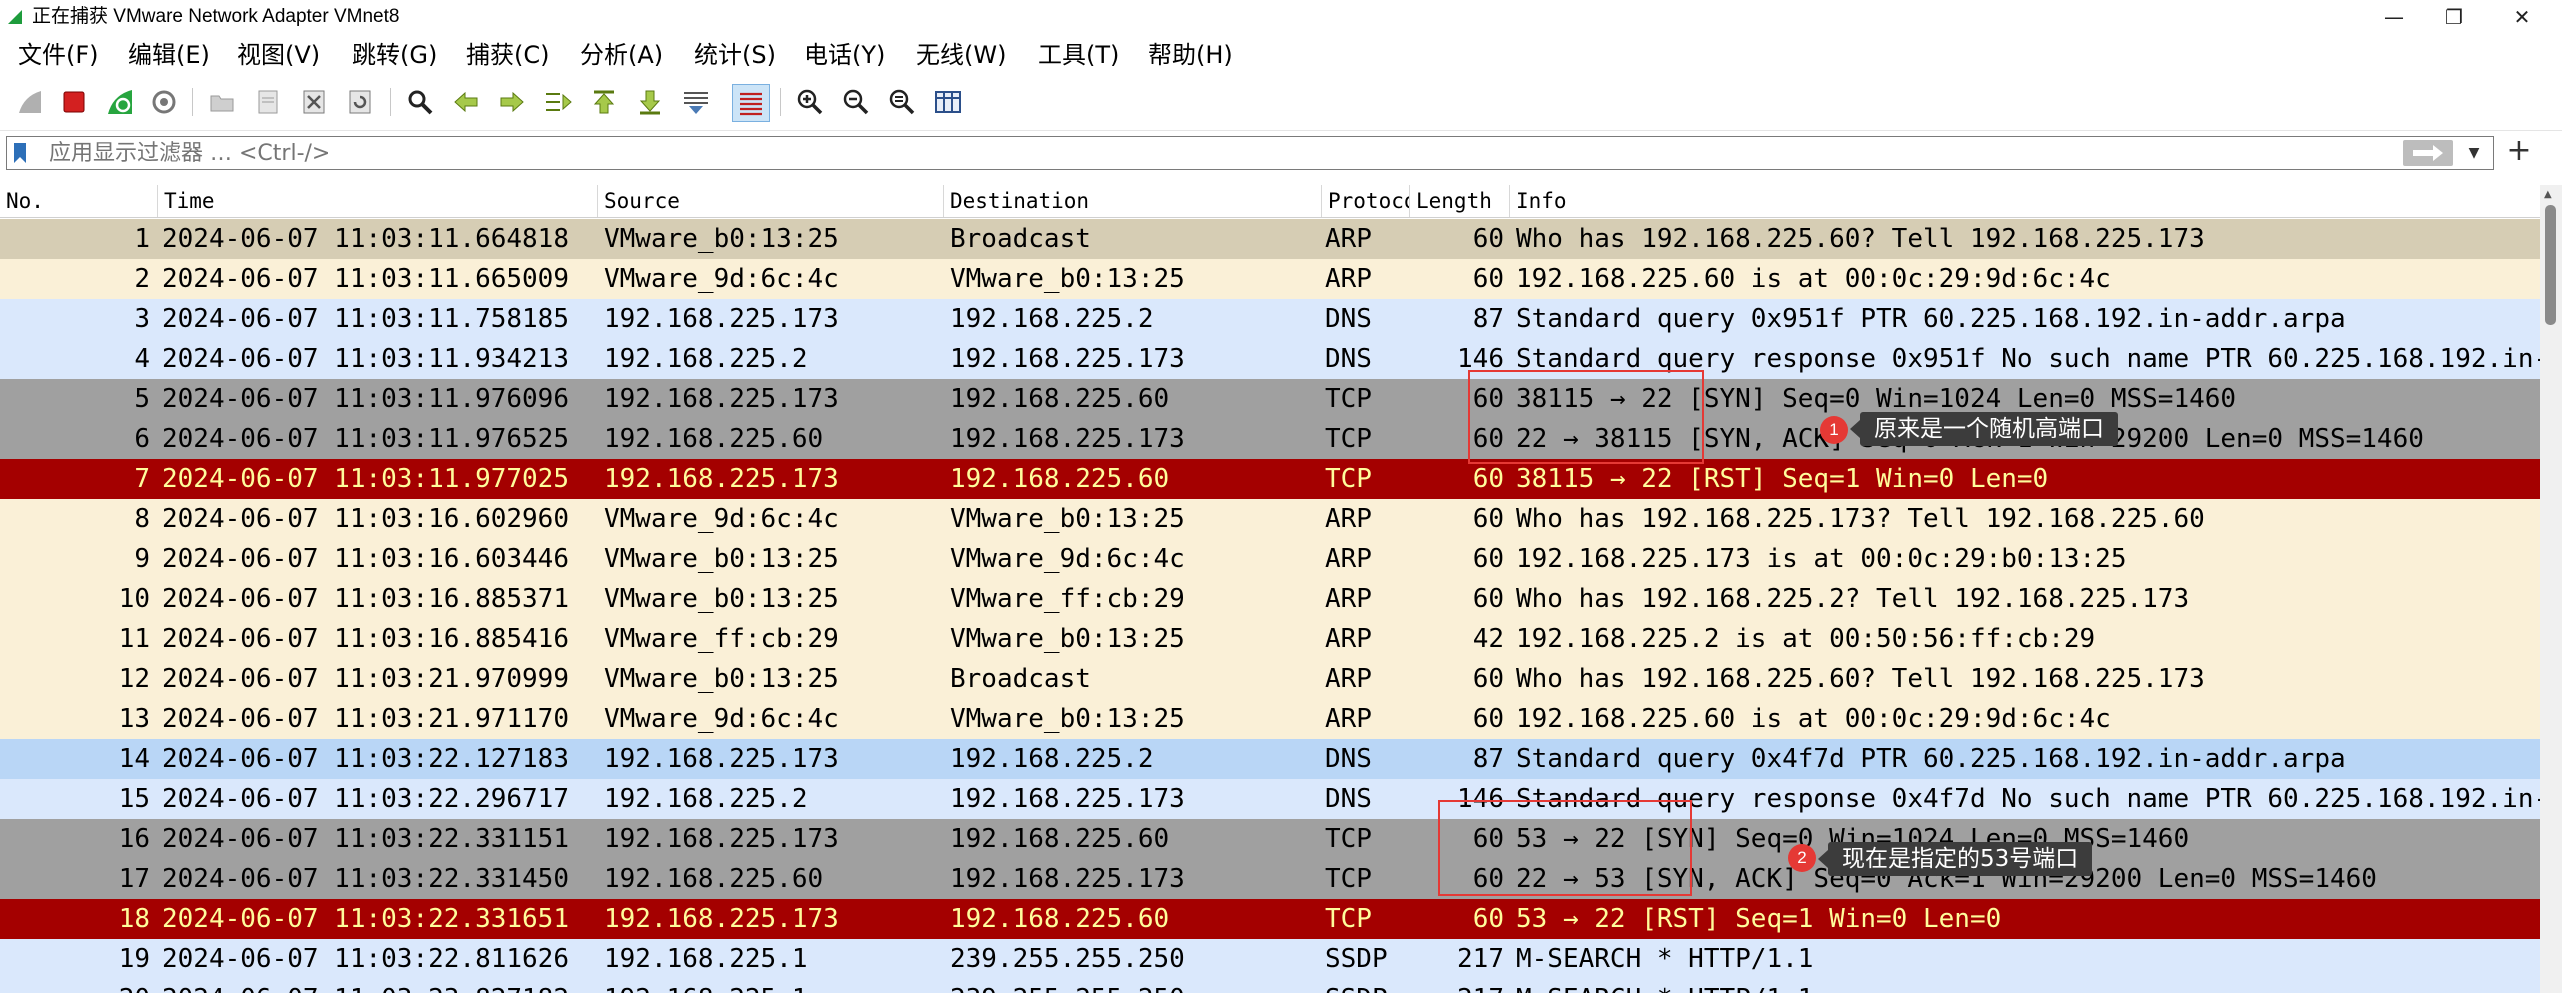 Image resolution: width=2562 pixels, height=993 pixels. I want to click on packet-time: 2024-06-07 11:03:22.331450, so click(365, 879).